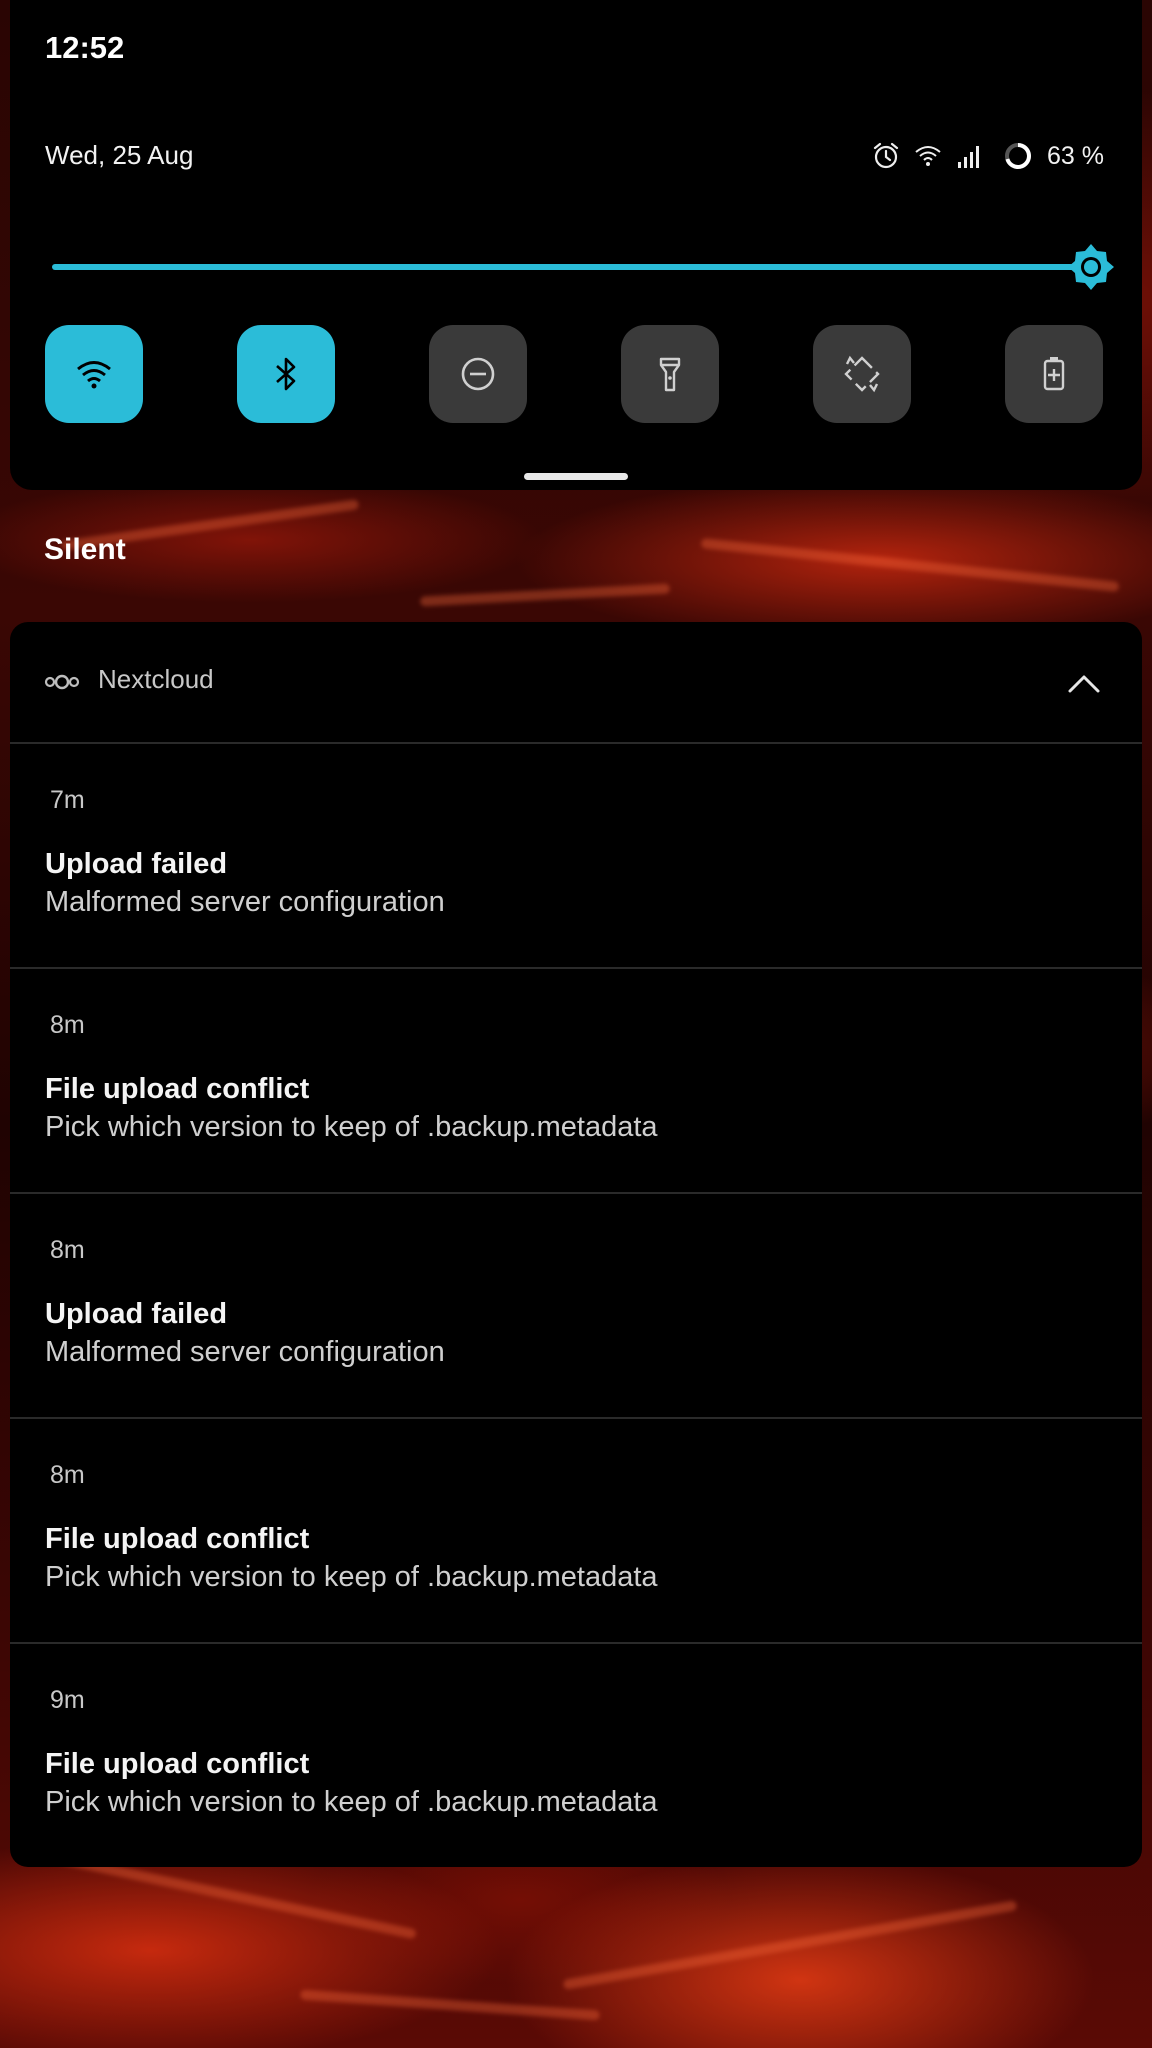 The height and width of the screenshot is (2048, 1152). Describe the element at coordinates (576, 476) in the screenshot. I see `panel-drag-handle` at that location.